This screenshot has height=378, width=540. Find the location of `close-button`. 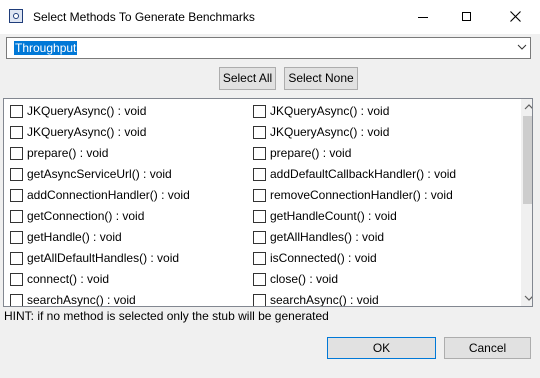

close-button is located at coordinates (516, 17).